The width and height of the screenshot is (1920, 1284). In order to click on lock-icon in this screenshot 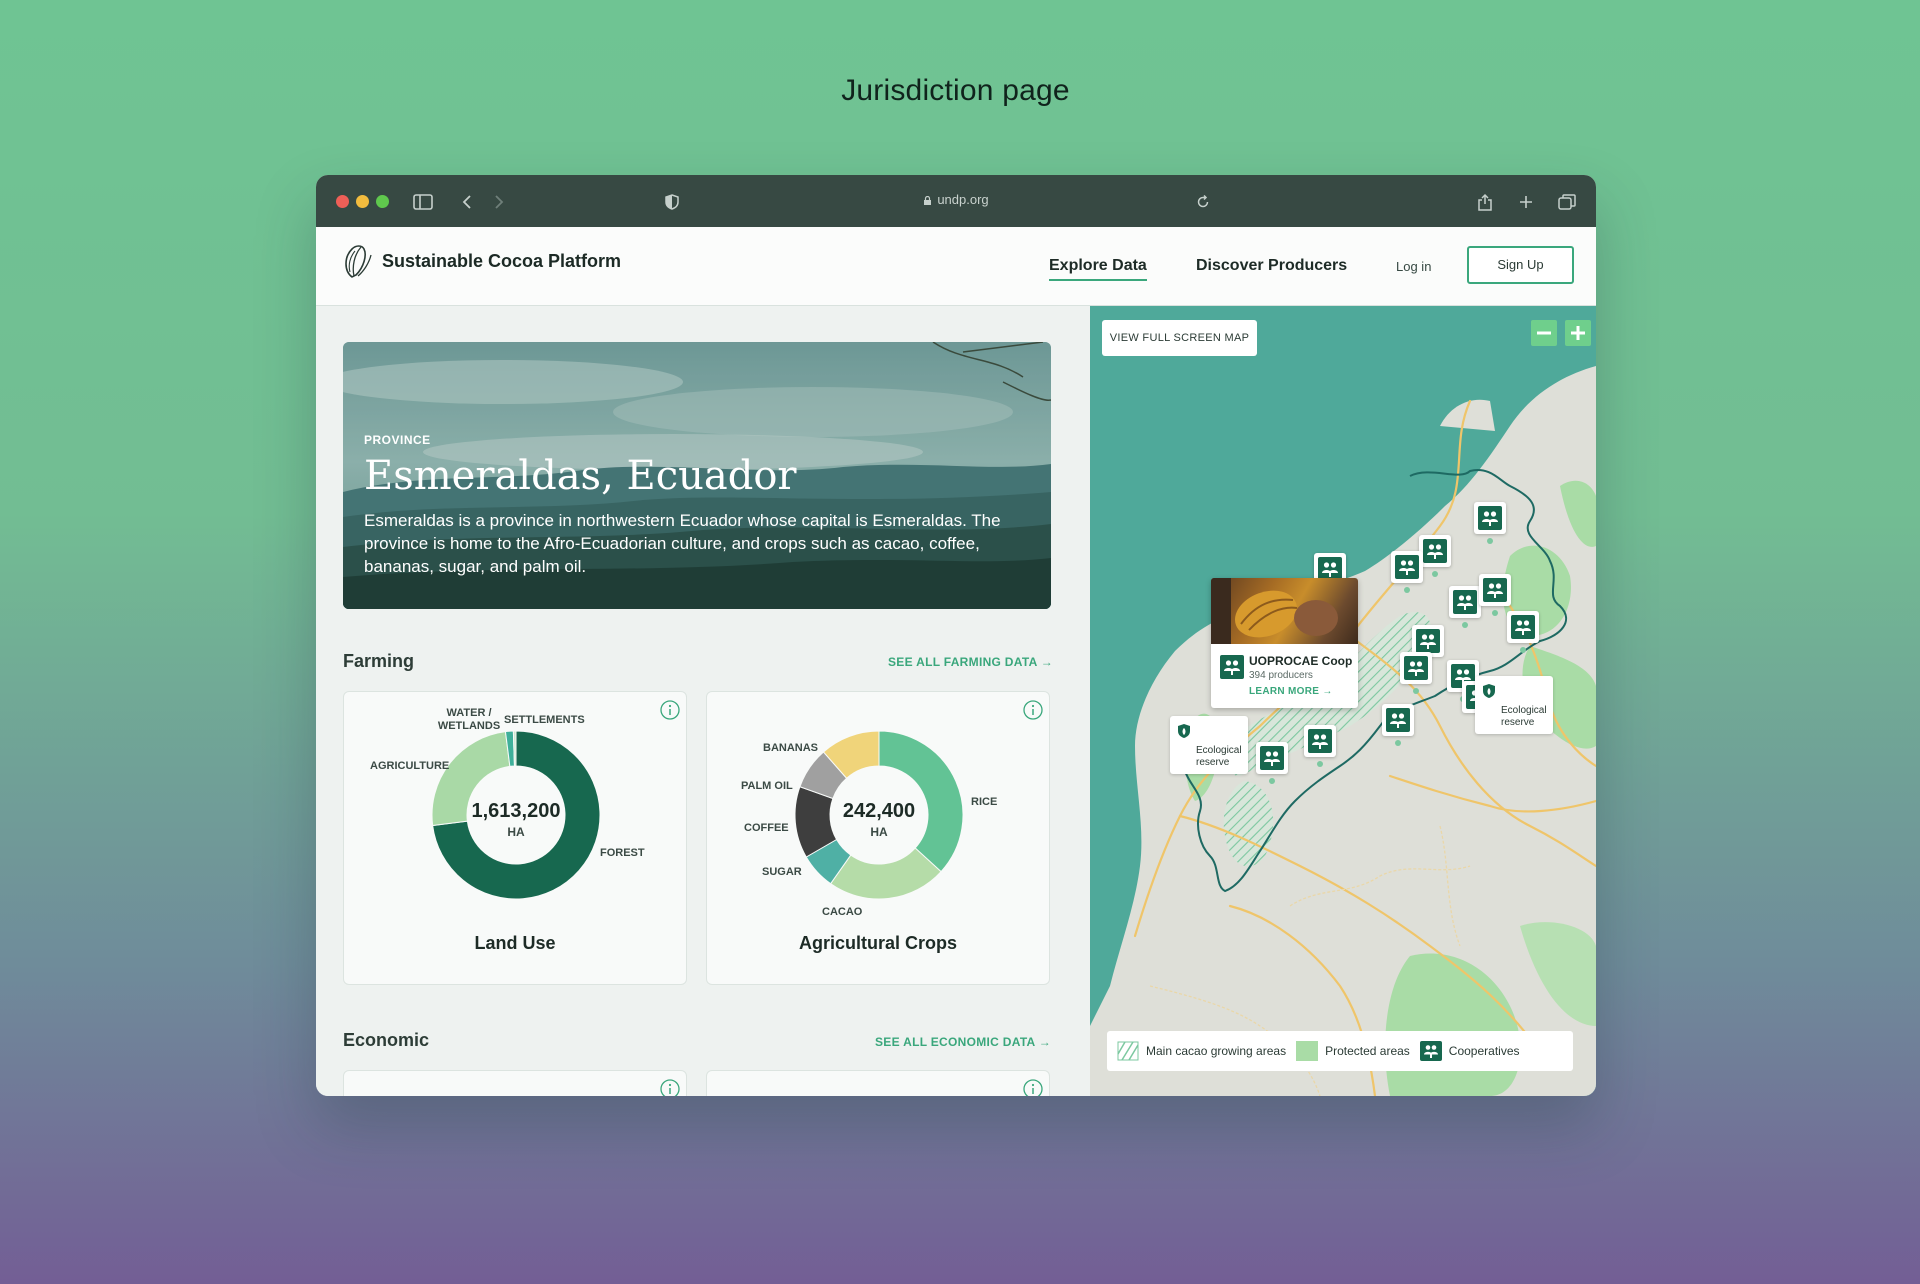, I will do `click(928, 200)`.